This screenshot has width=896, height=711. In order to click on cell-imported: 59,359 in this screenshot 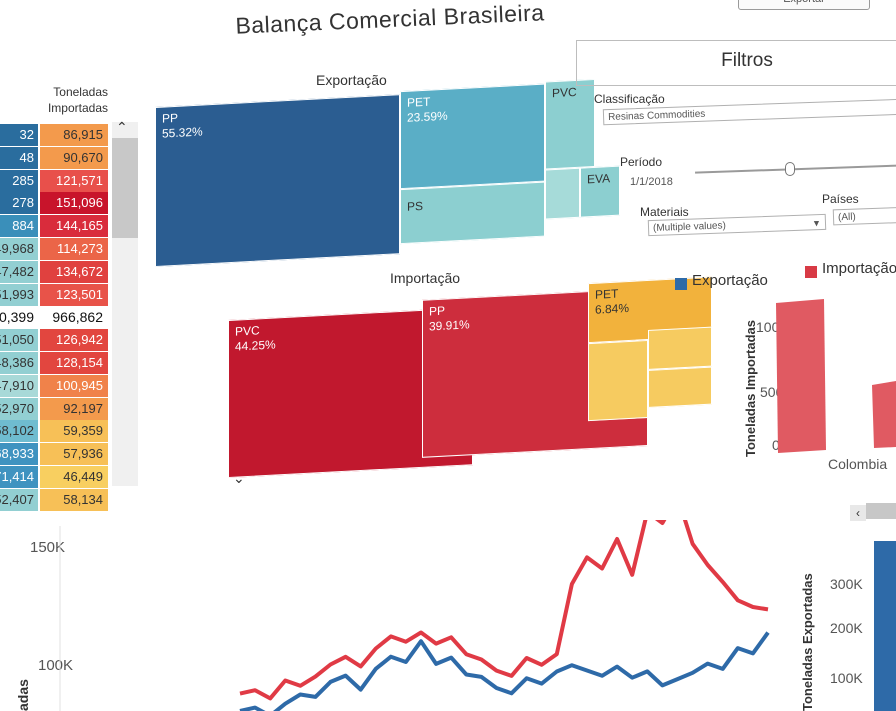, I will do `click(74, 431)`.